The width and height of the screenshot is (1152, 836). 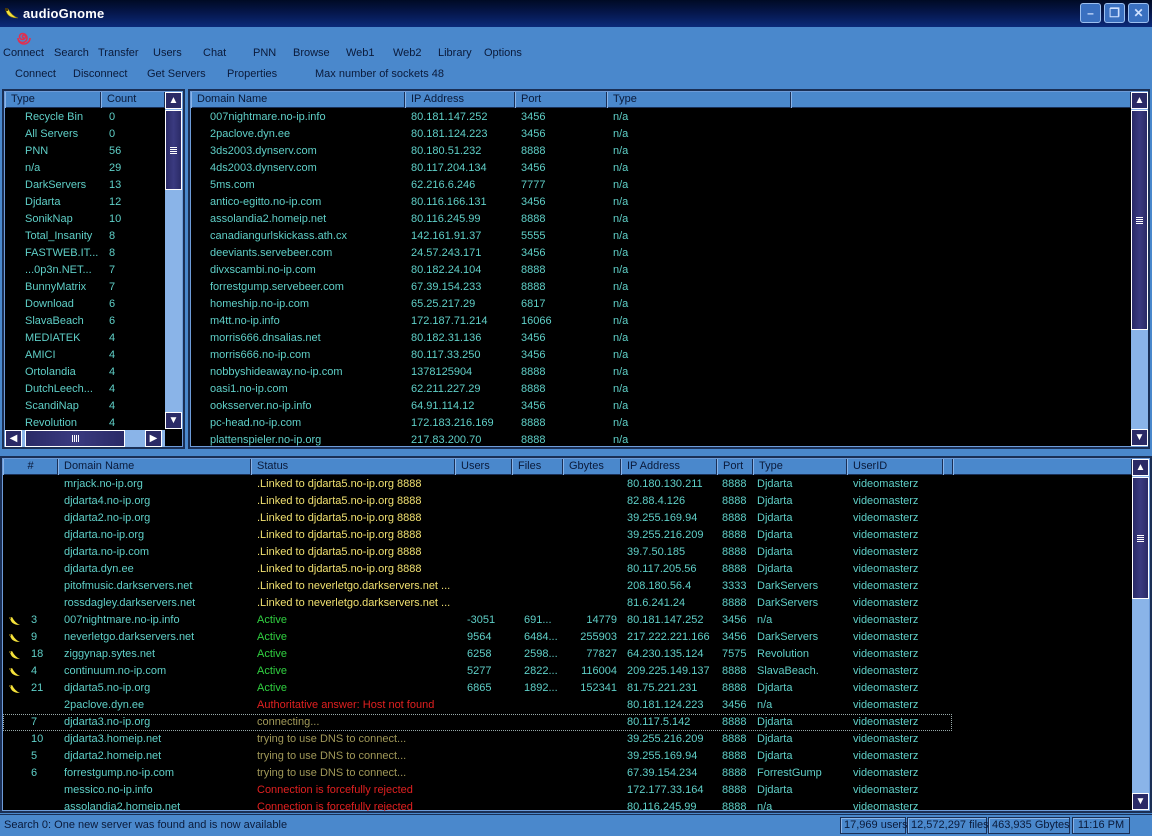 I want to click on menu-web1: Web1, so click(x=360, y=53).